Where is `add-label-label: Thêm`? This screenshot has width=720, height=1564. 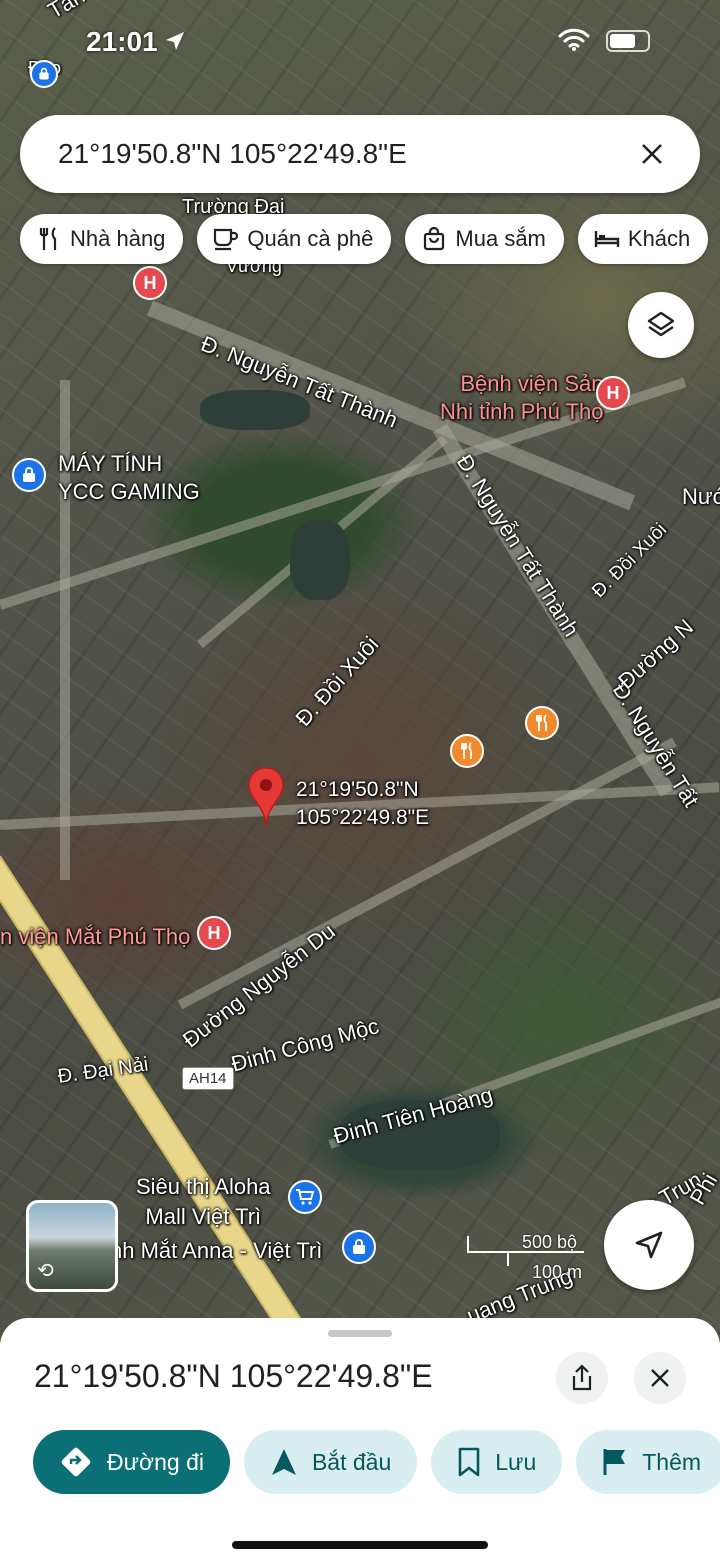 add-label-label: Thêm is located at coordinates (672, 1461).